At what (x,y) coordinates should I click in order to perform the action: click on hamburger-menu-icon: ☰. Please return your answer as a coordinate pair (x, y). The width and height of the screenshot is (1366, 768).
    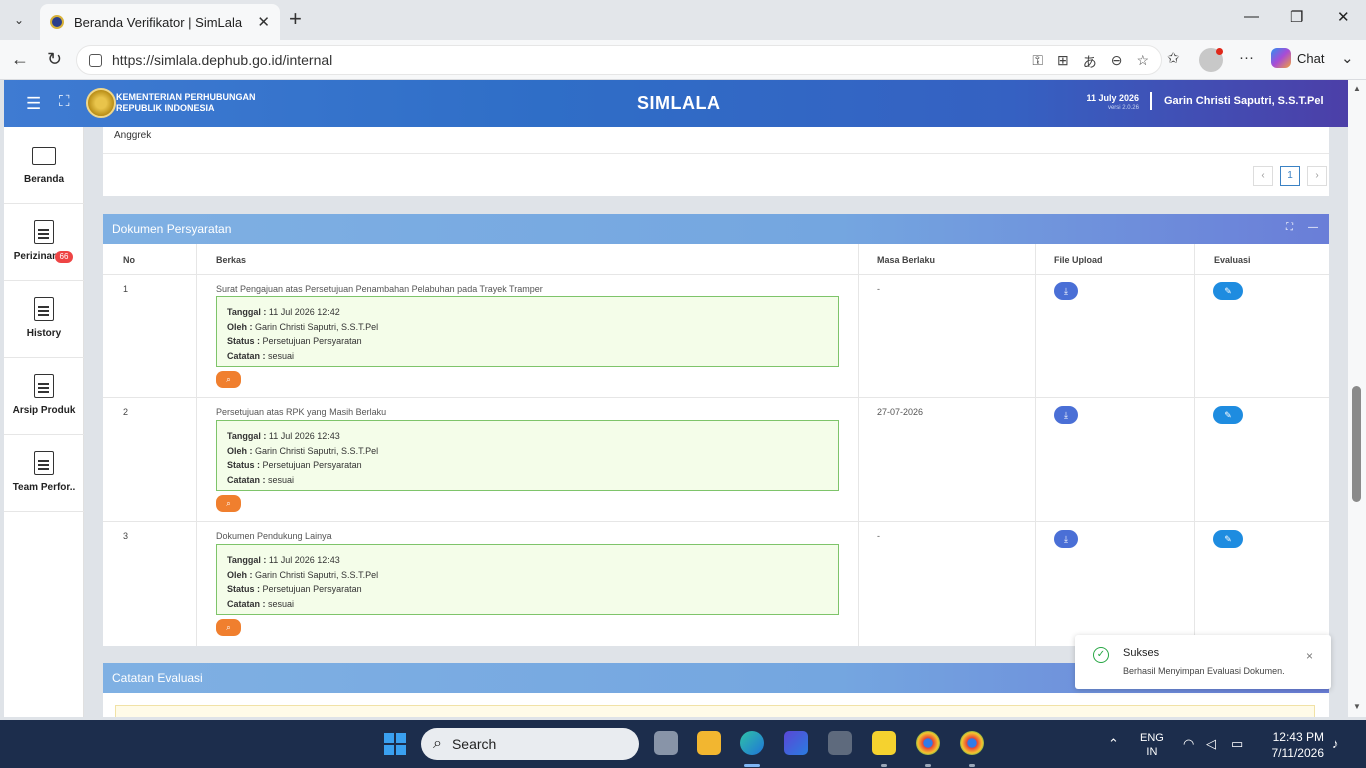
    Looking at the image, I should click on (33, 104).